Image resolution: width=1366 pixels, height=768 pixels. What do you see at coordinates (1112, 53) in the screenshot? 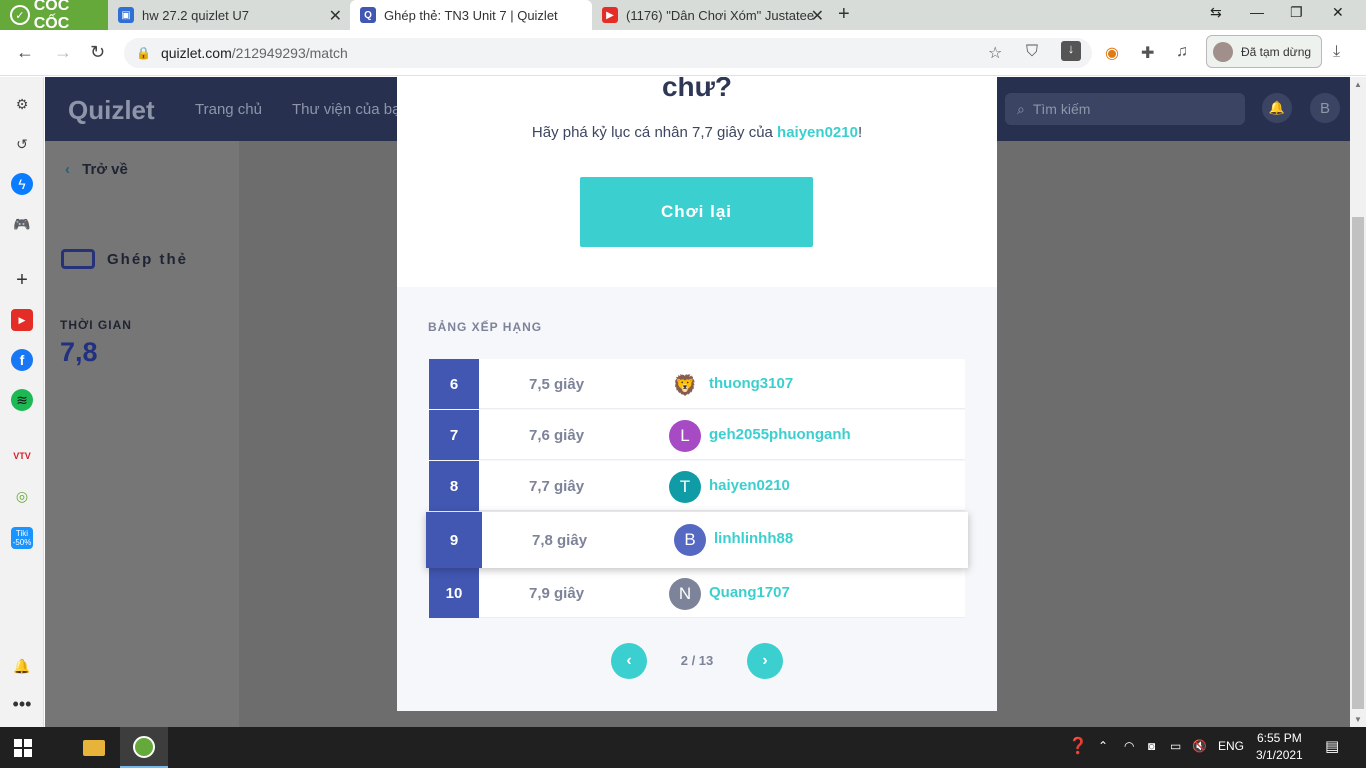
I see `extension-chrome-icon: ◉` at bounding box center [1112, 53].